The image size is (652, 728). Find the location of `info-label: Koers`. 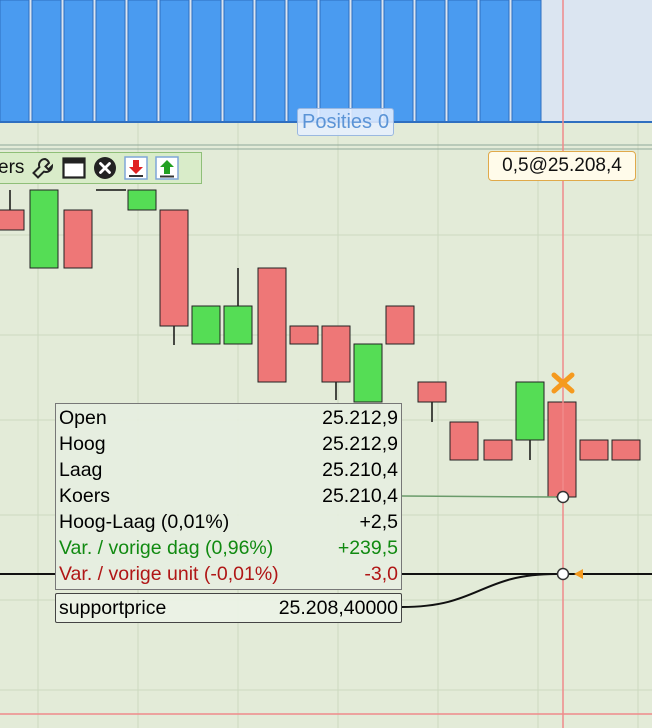

info-label: Koers is located at coordinates (84, 496).